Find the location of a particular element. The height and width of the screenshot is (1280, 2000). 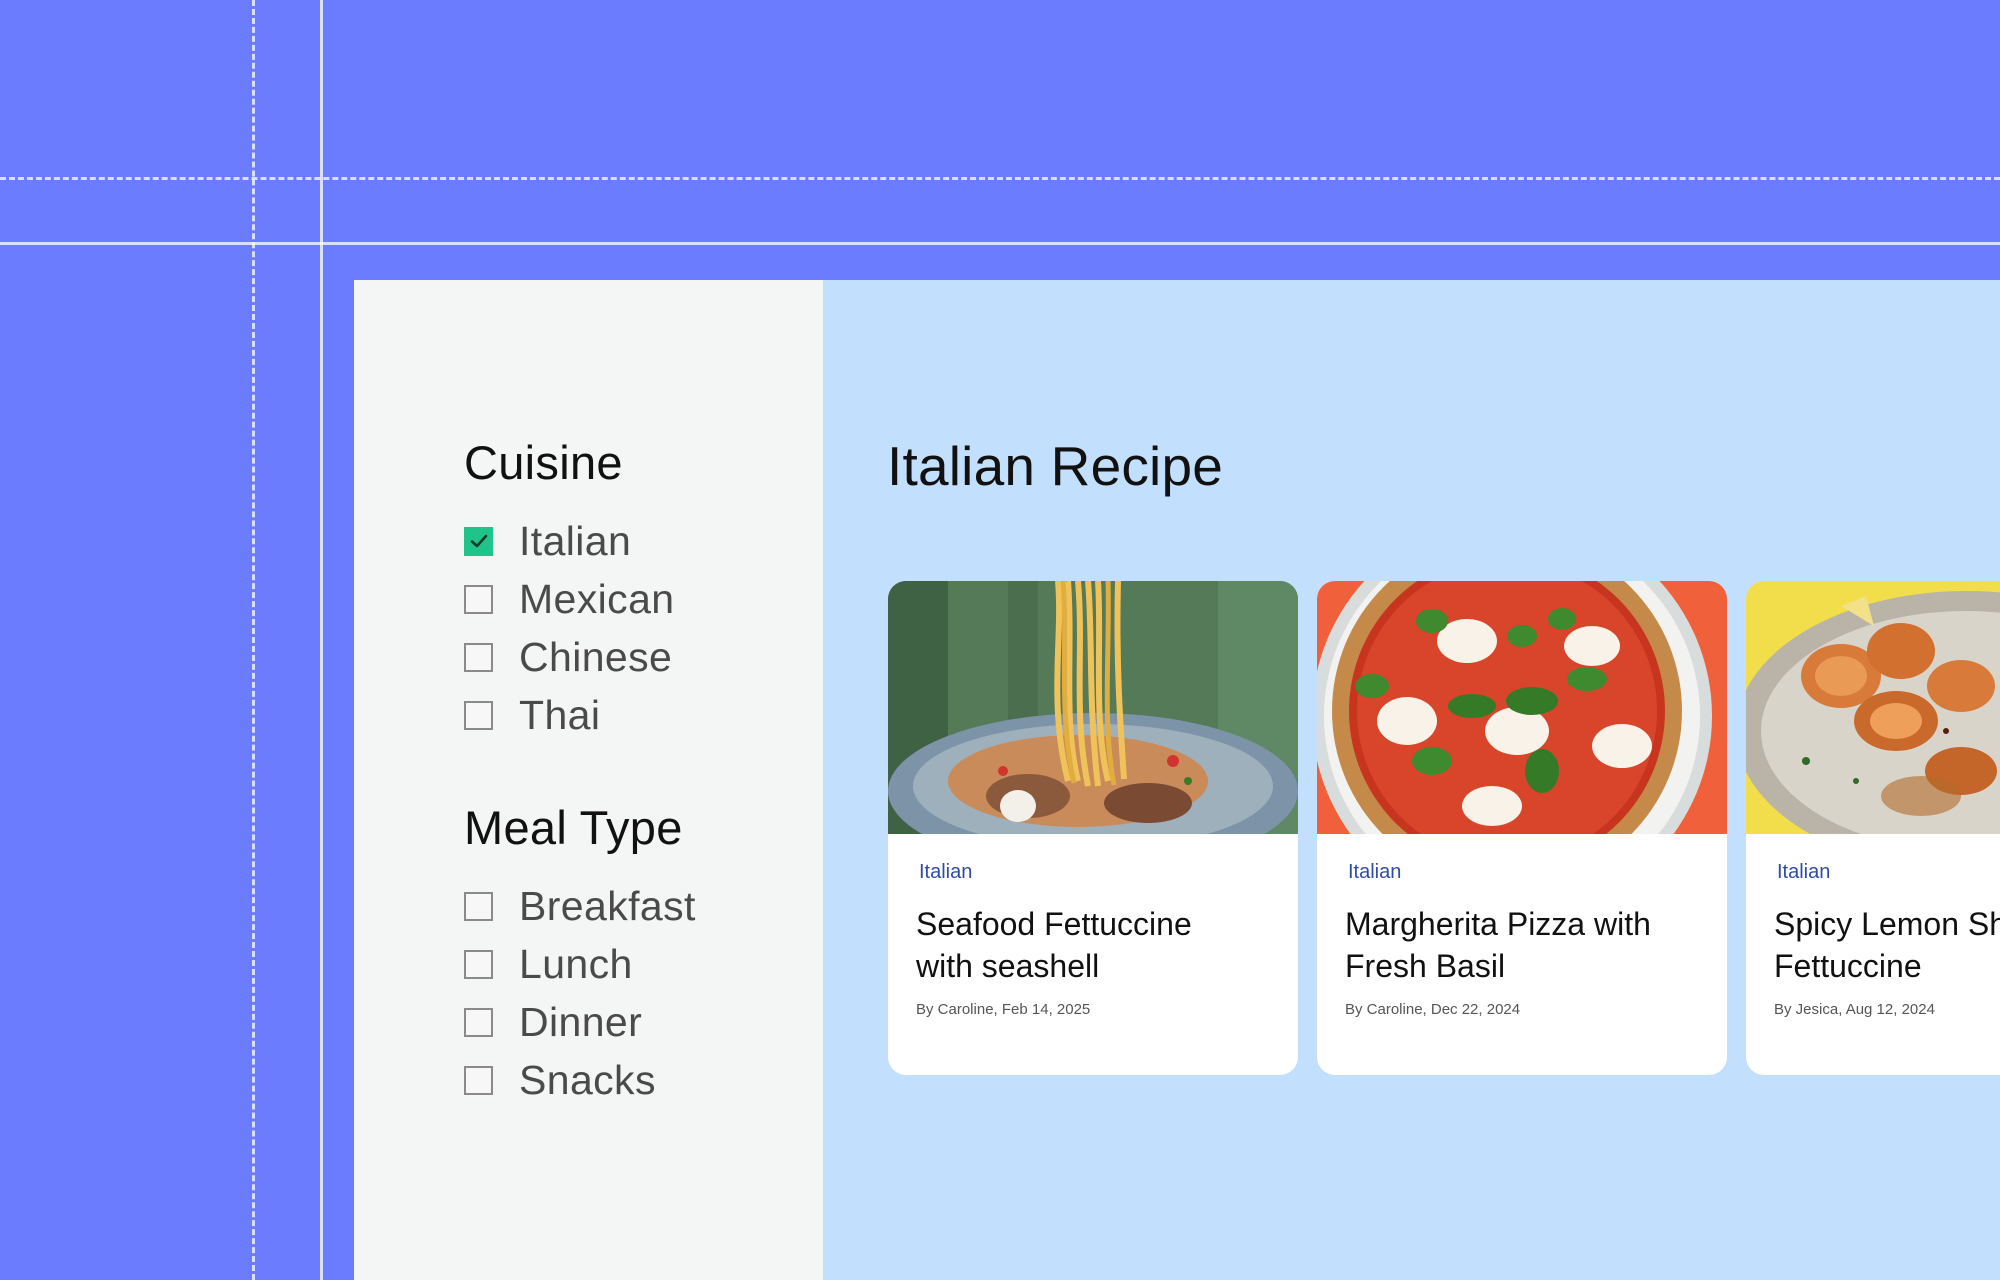

filter-option-snacks: Snacks is located at coordinates (643, 1080).